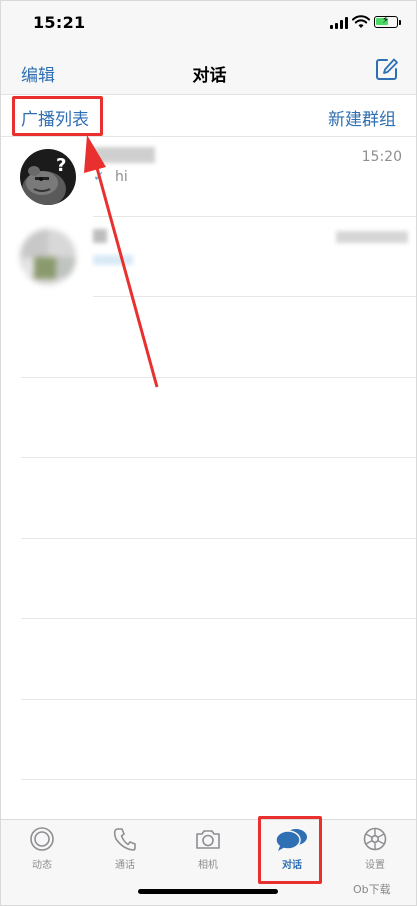  What do you see at coordinates (386, 21) in the screenshot?
I see `battery-icon: ⚡` at bounding box center [386, 21].